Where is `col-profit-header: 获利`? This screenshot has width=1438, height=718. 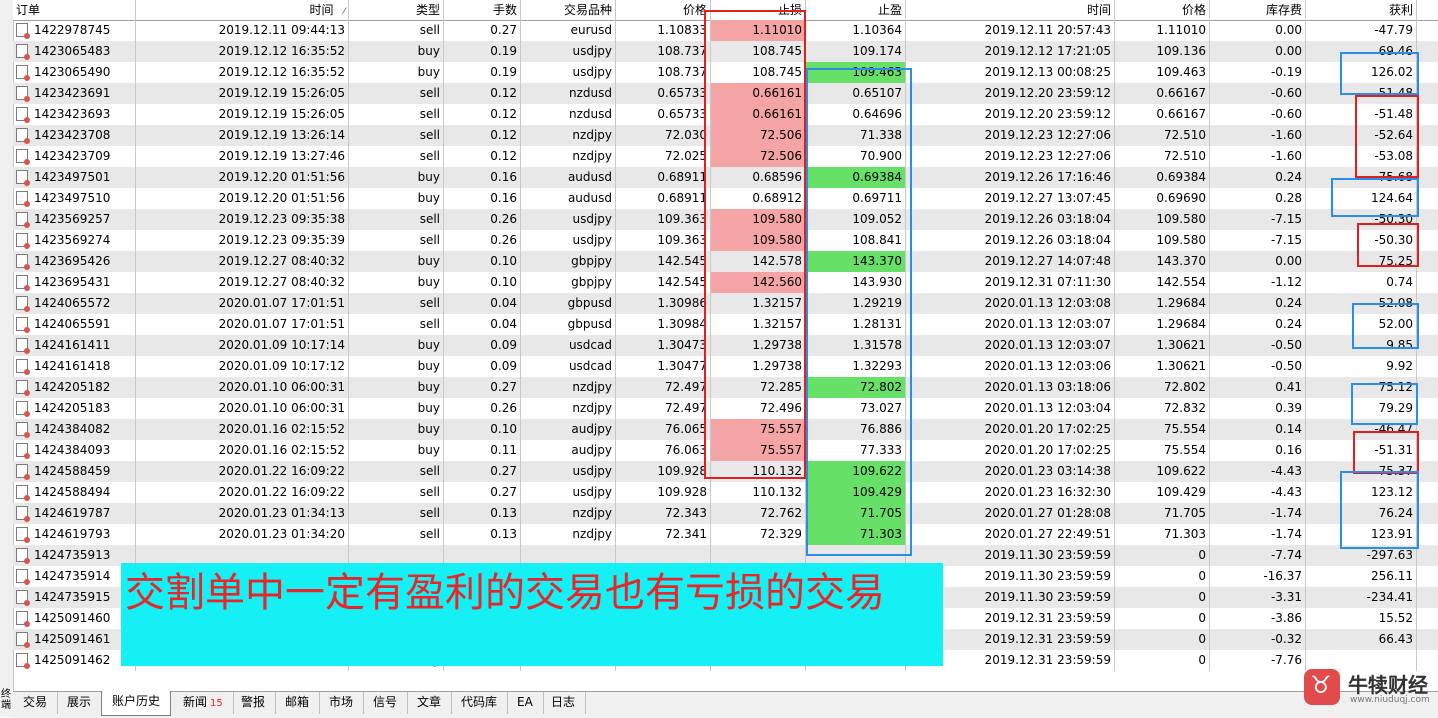 col-profit-header: 获利 is located at coordinates (1361, 10).